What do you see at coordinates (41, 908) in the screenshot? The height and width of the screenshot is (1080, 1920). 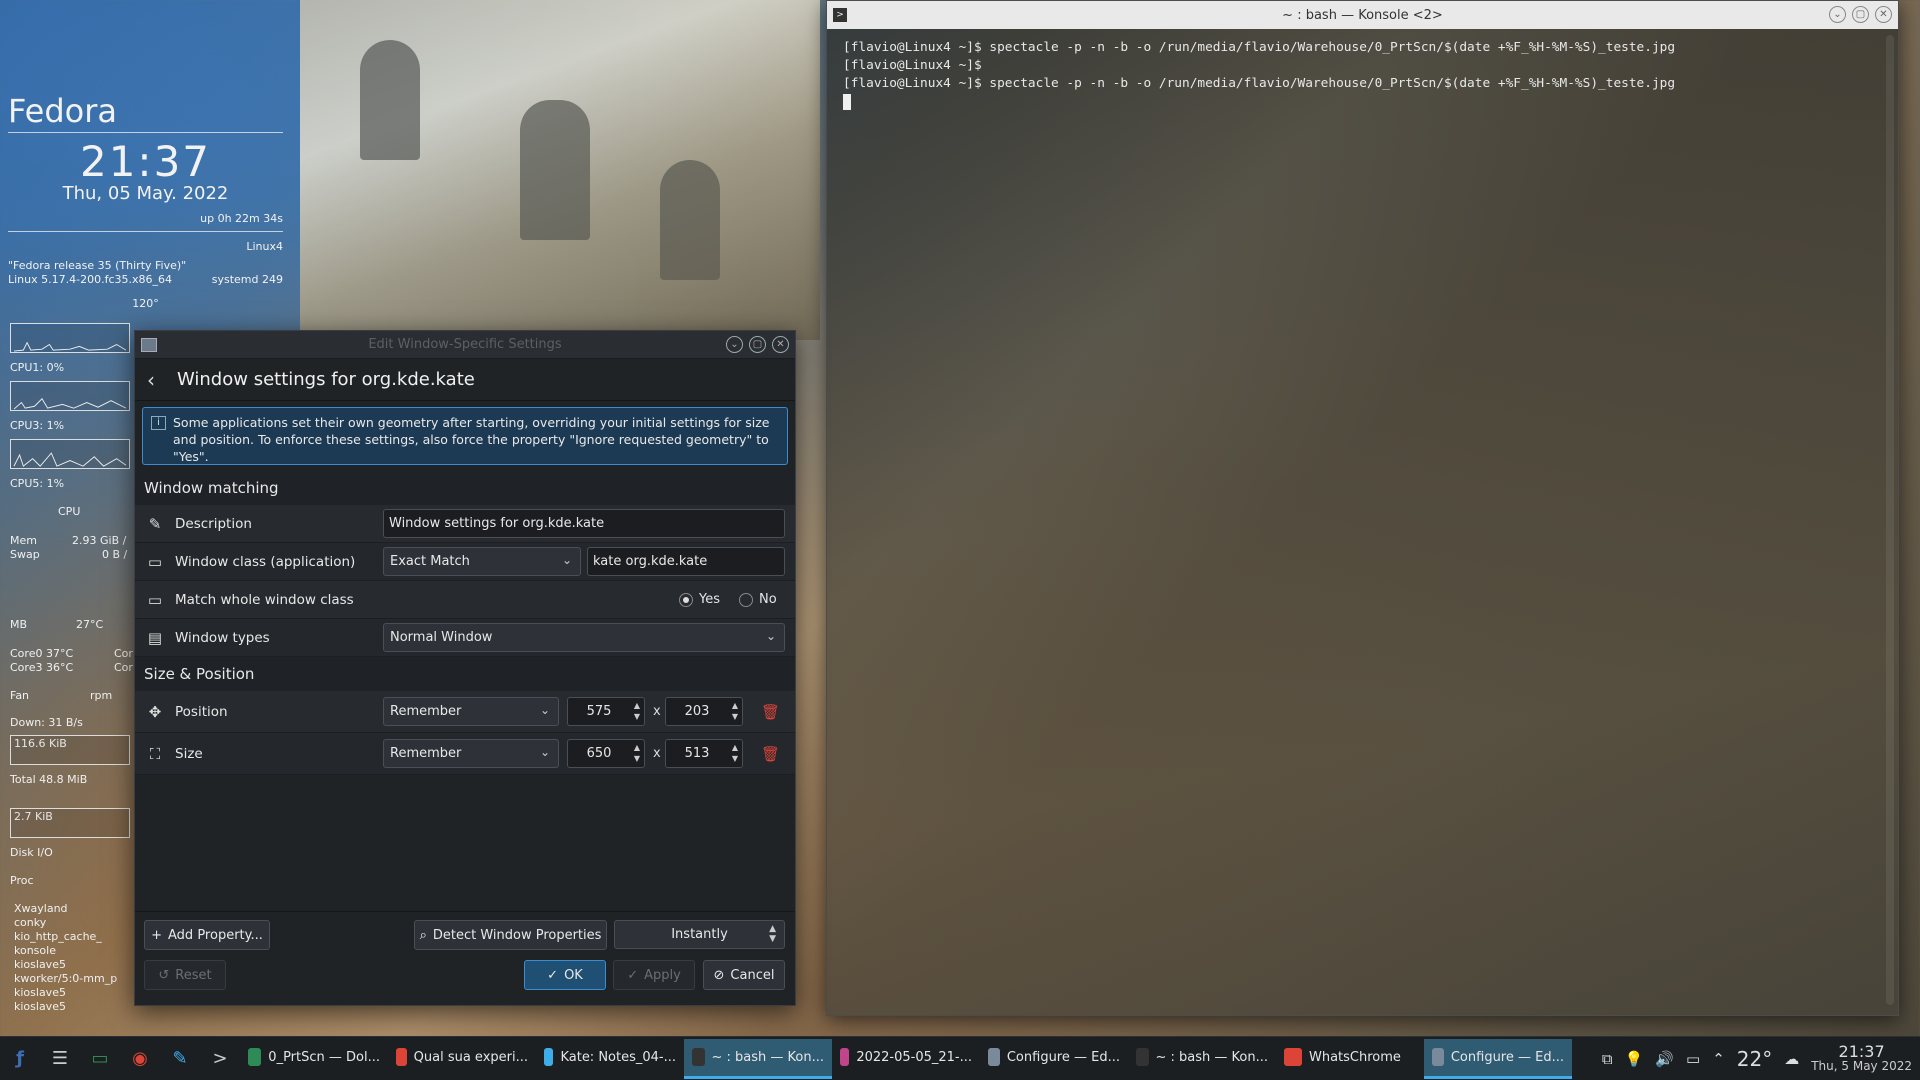 I see `process-item: Xwayland` at bounding box center [41, 908].